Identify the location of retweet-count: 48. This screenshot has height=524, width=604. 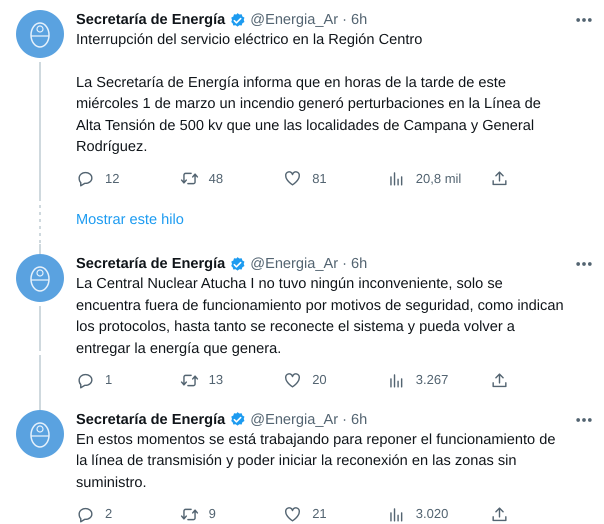
(216, 179).